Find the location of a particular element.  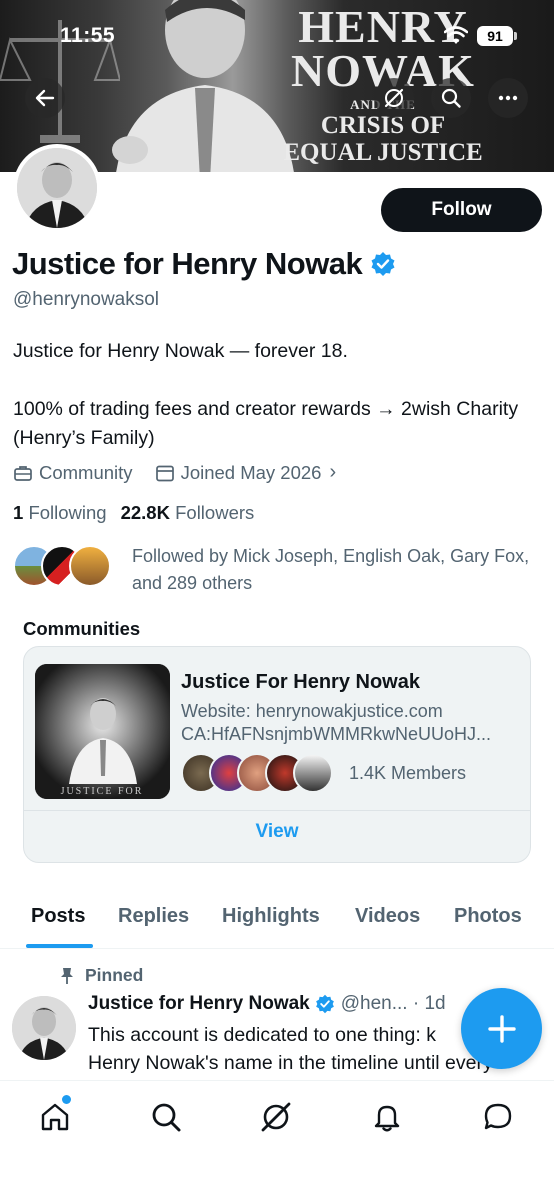

profile-meta: Community Joined May 2026 › is located at coordinates (174, 472).